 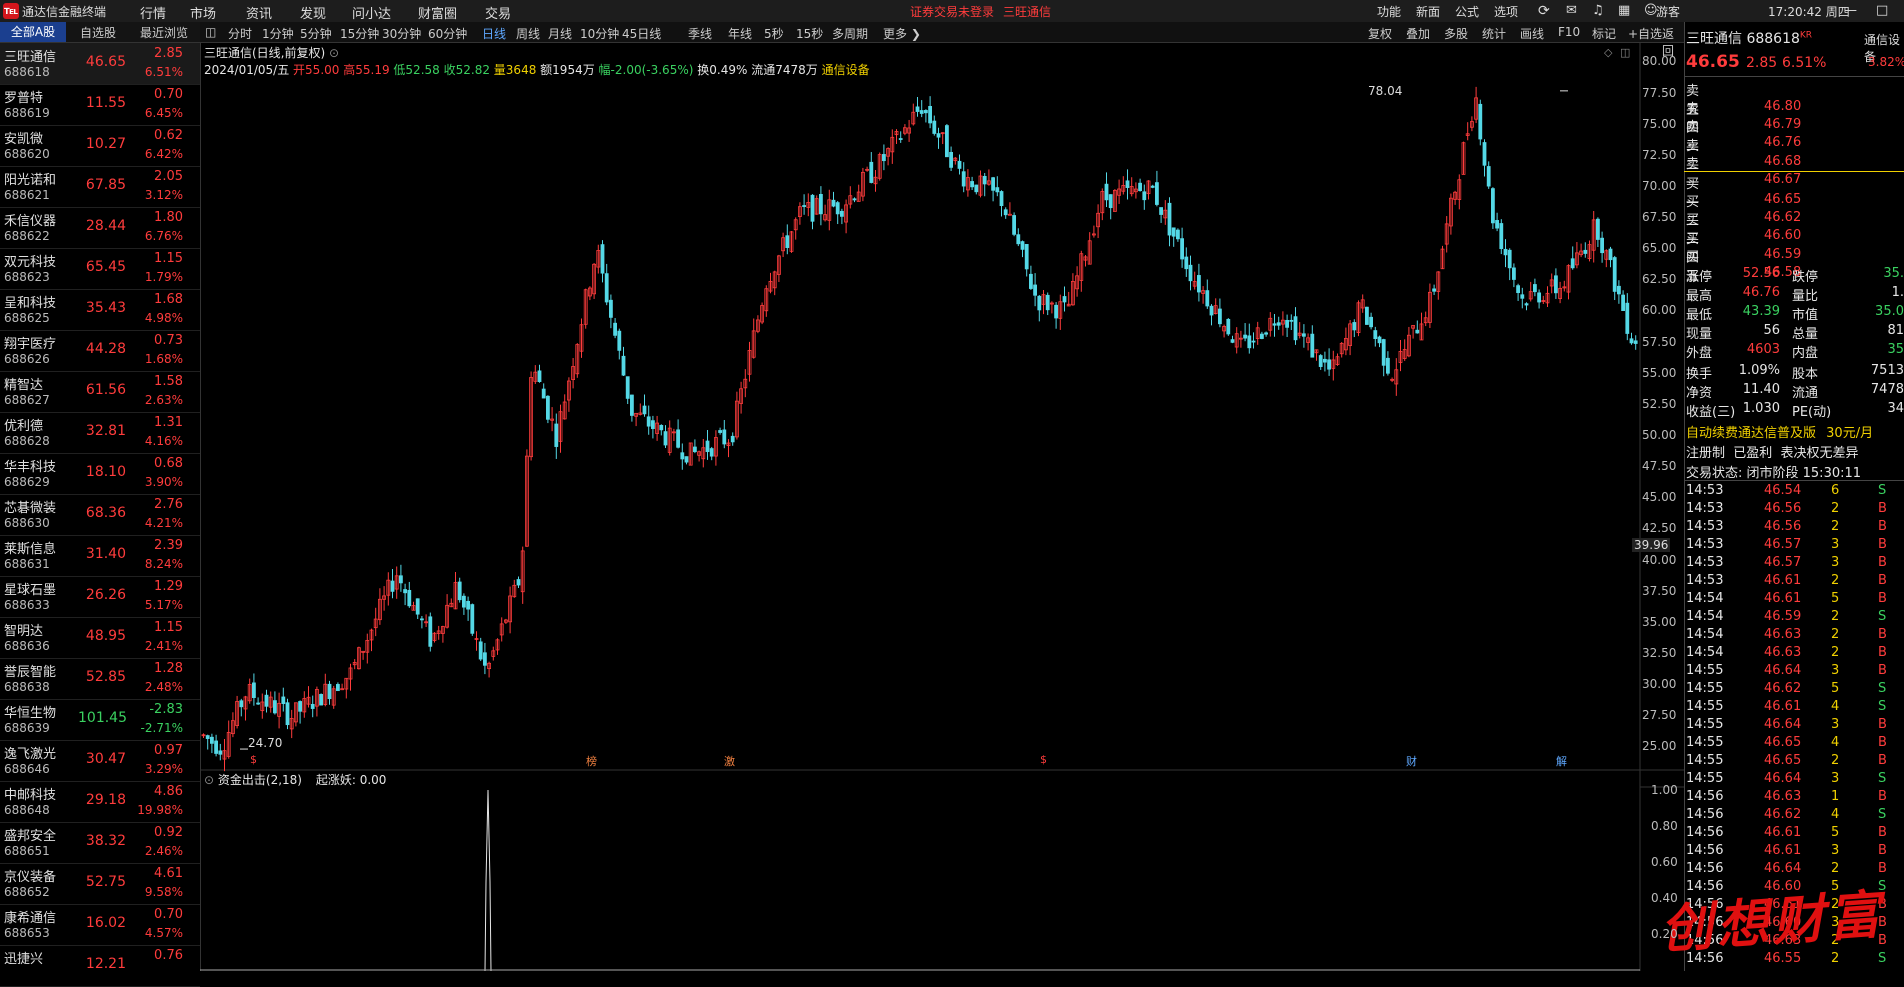 I want to click on event-marker: 财, so click(x=1411, y=761).